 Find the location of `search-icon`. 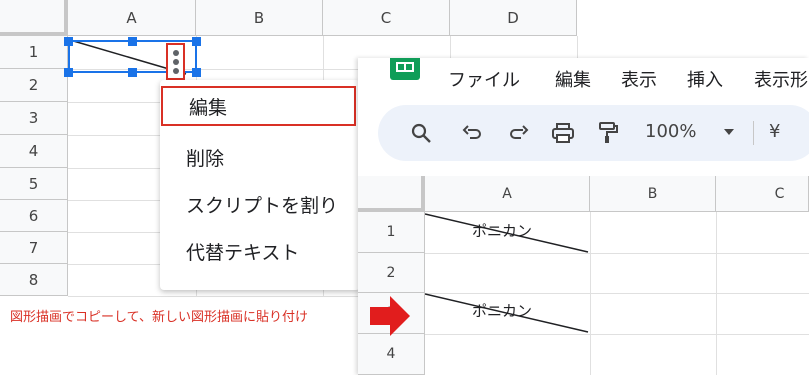

search-icon is located at coordinates (421, 133).